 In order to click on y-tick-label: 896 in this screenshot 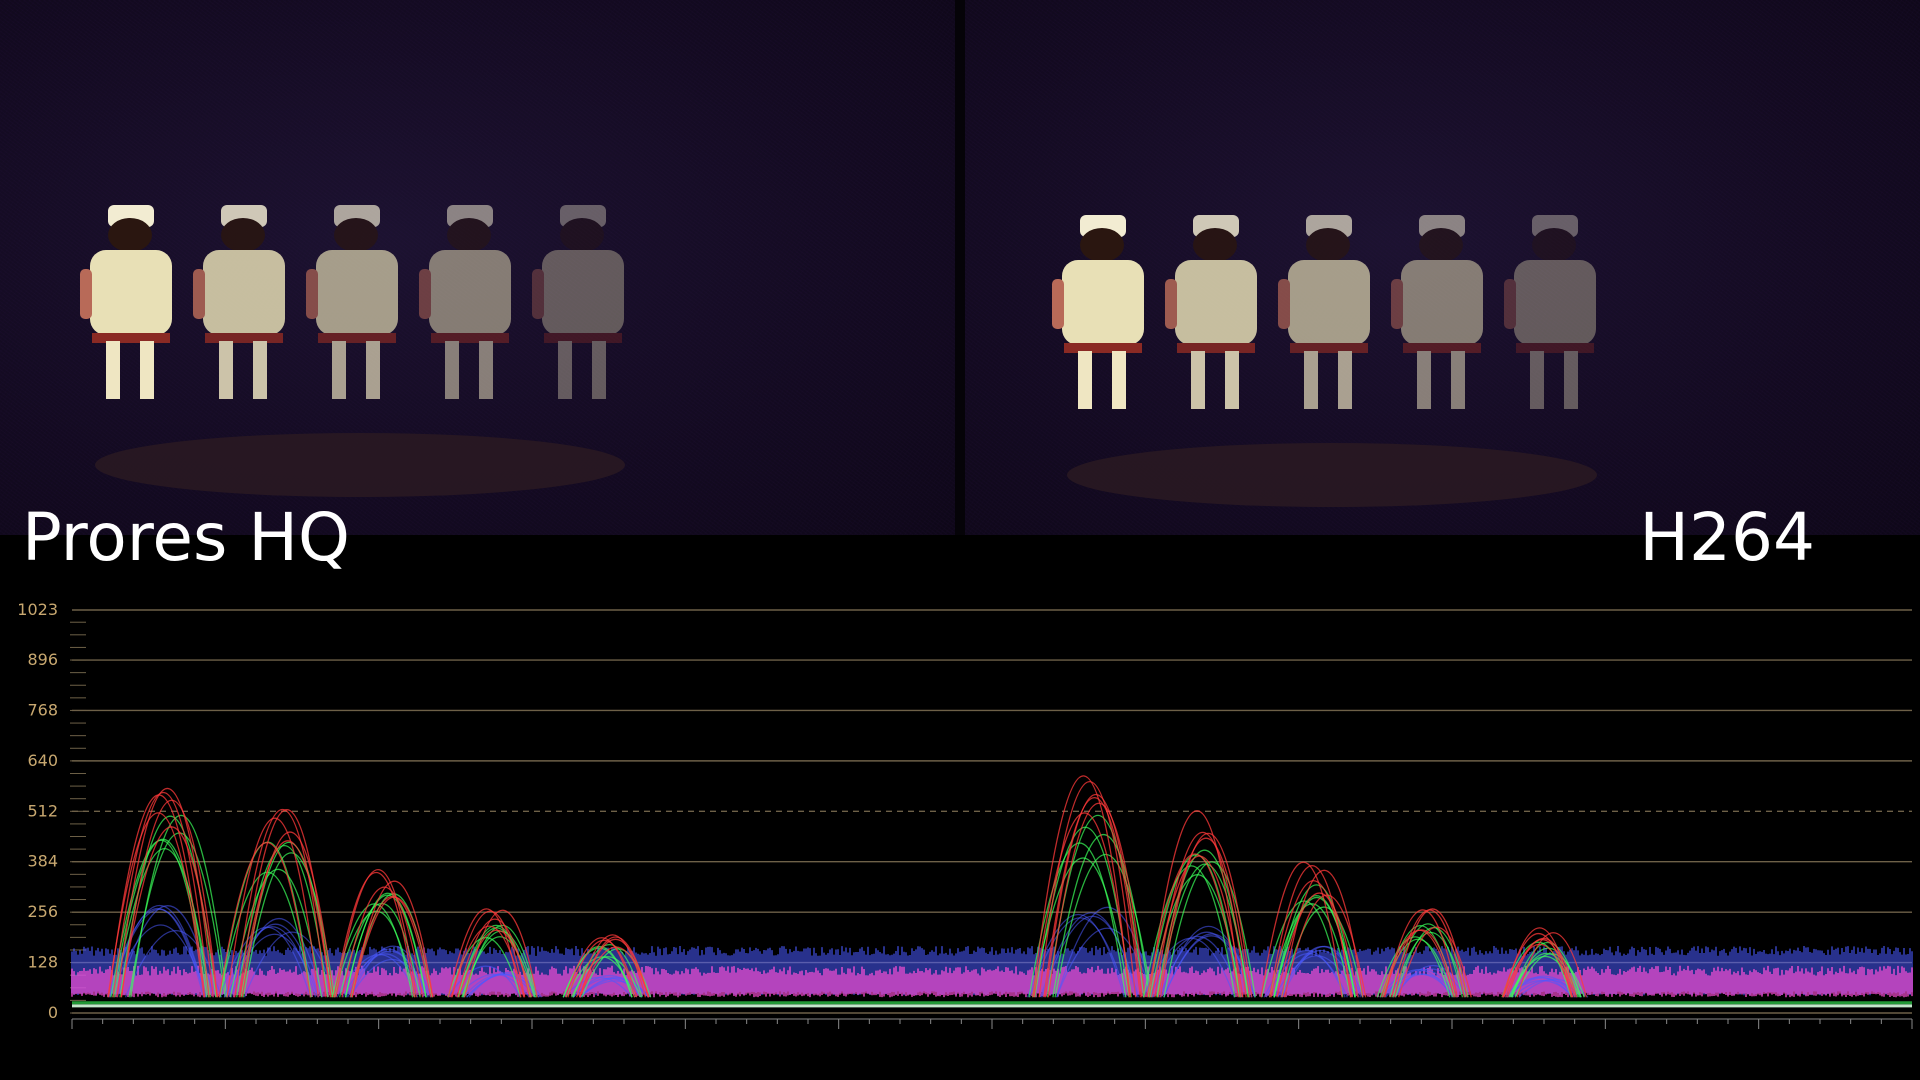, I will do `click(42, 659)`.